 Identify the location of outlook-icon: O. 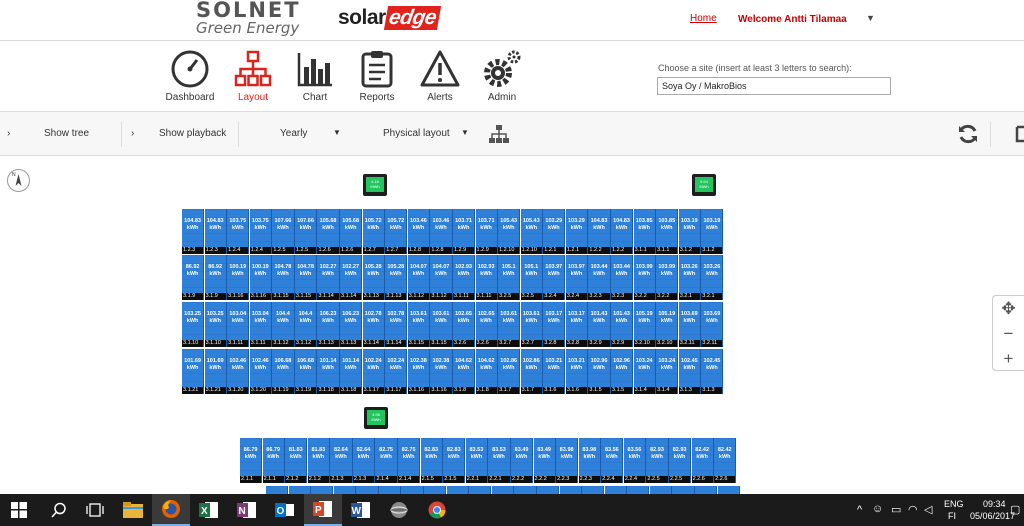
(285, 510).